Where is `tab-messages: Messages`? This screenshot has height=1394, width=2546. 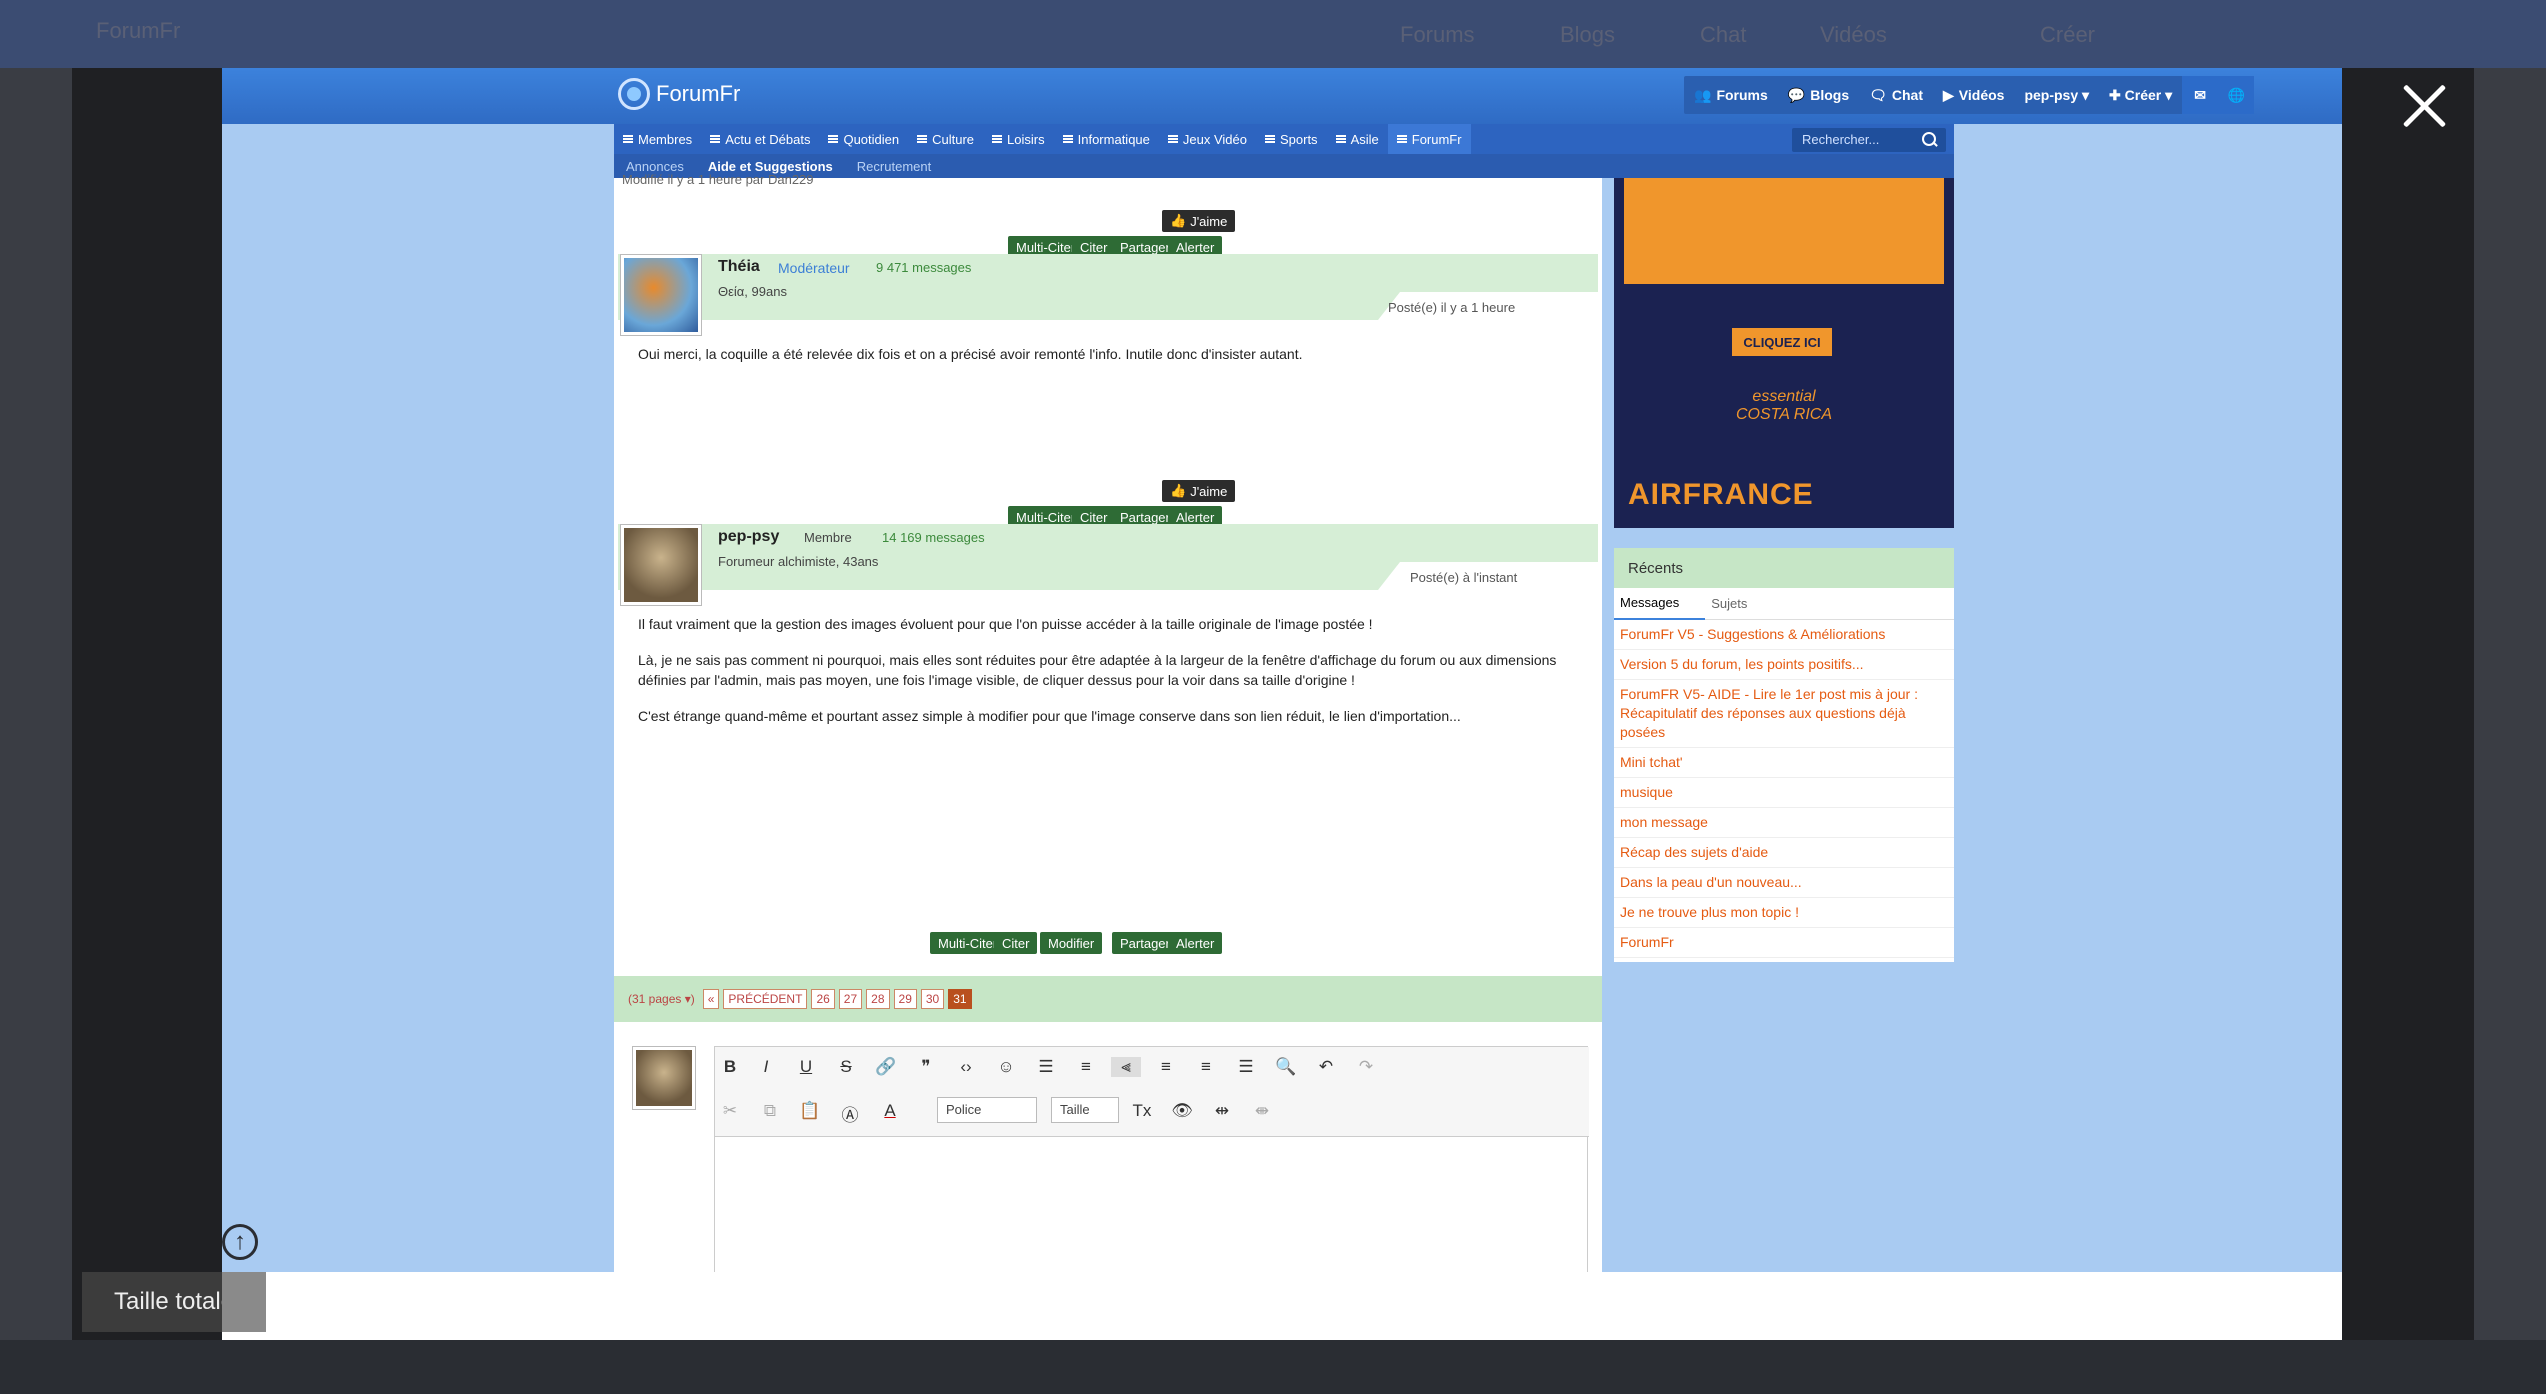 tab-messages: Messages is located at coordinates (1660, 604).